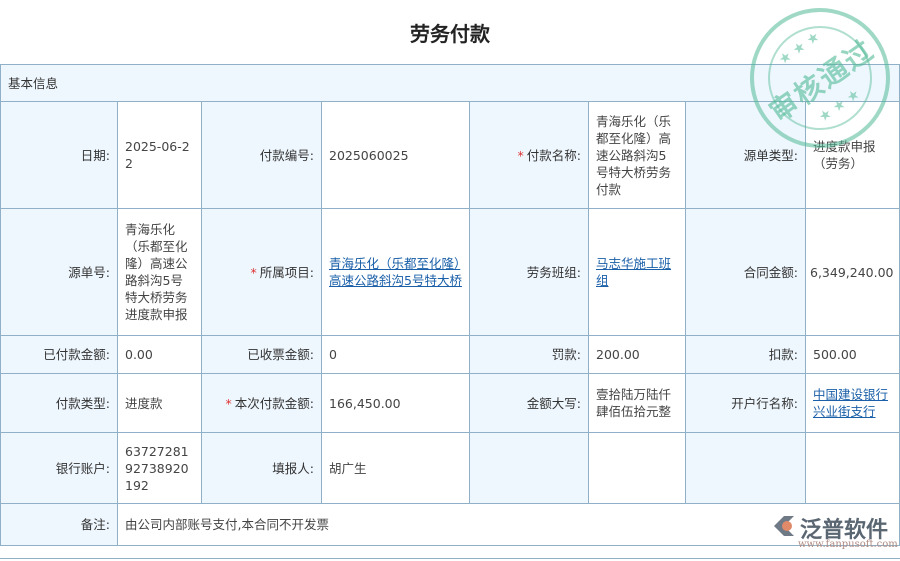  I want to click on remark-label: 备注:, so click(59, 524).